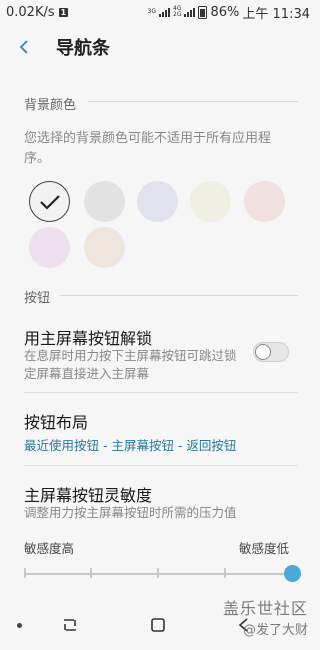 The image size is (320, 650). What do you see at coordinates (56, 422) in the screenshot?
I see `setting-title: 按钮布局` at bounding box center [56, 422].